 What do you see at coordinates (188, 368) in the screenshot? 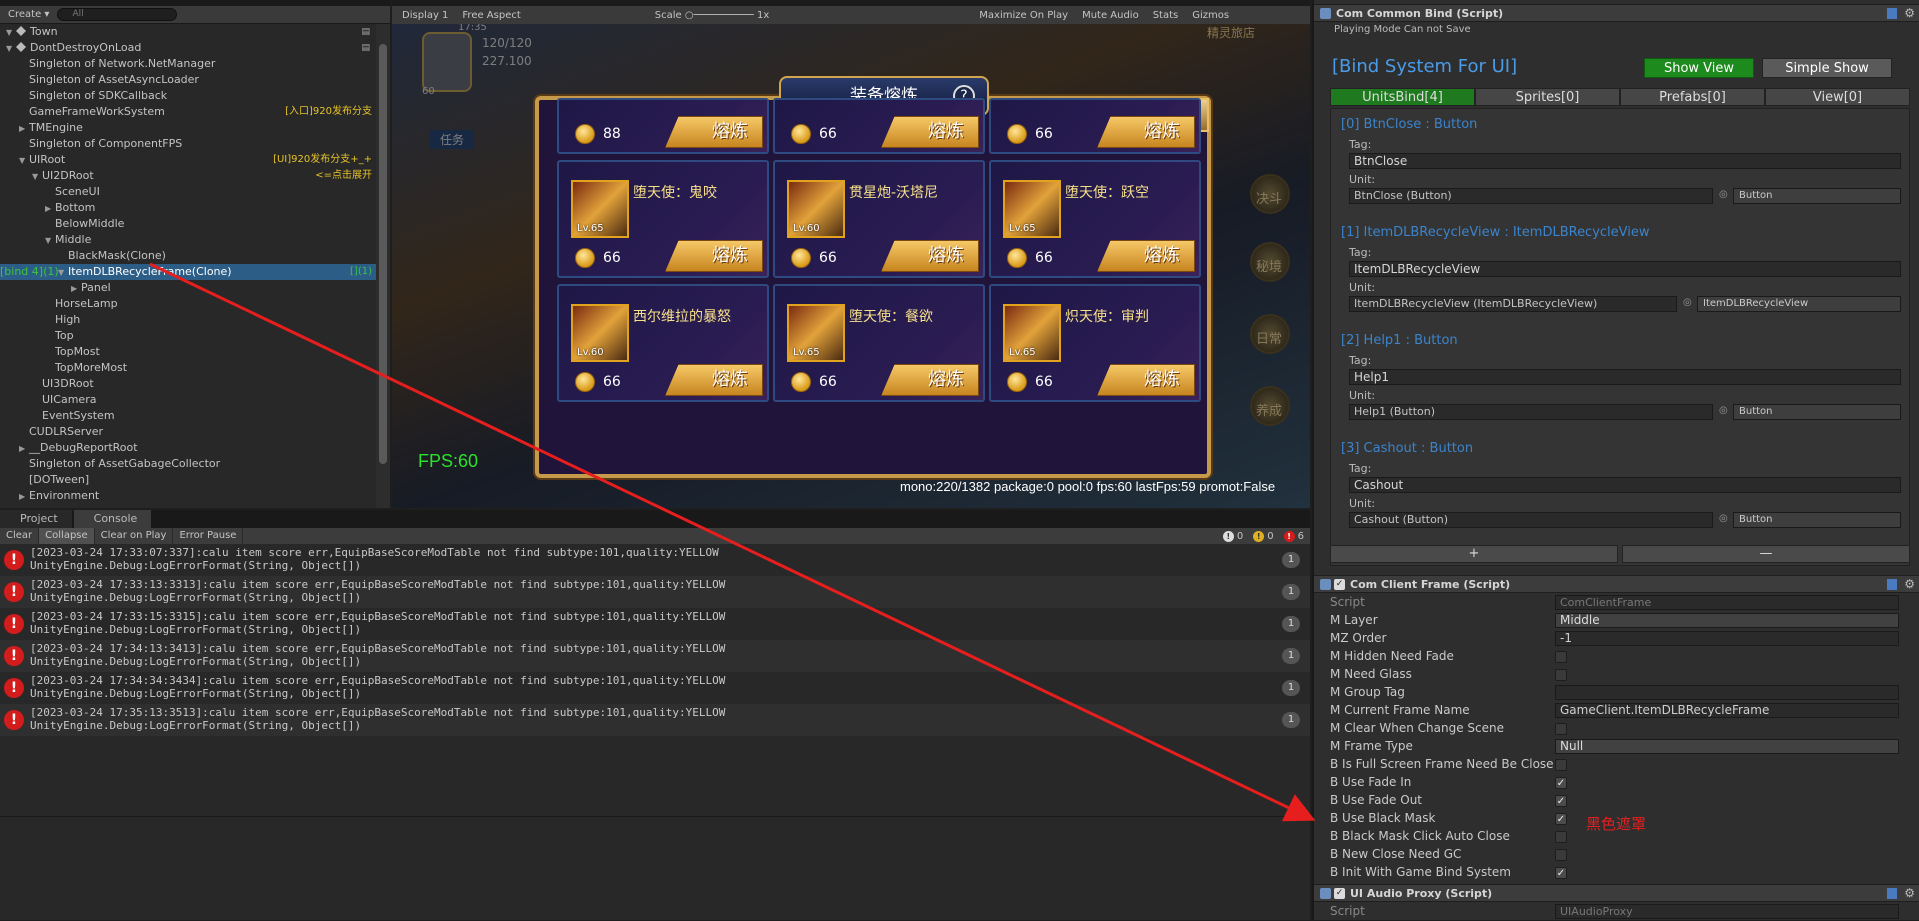
I see `hierarchy-item: TopMoreMost` at bounding box center [188, 368].